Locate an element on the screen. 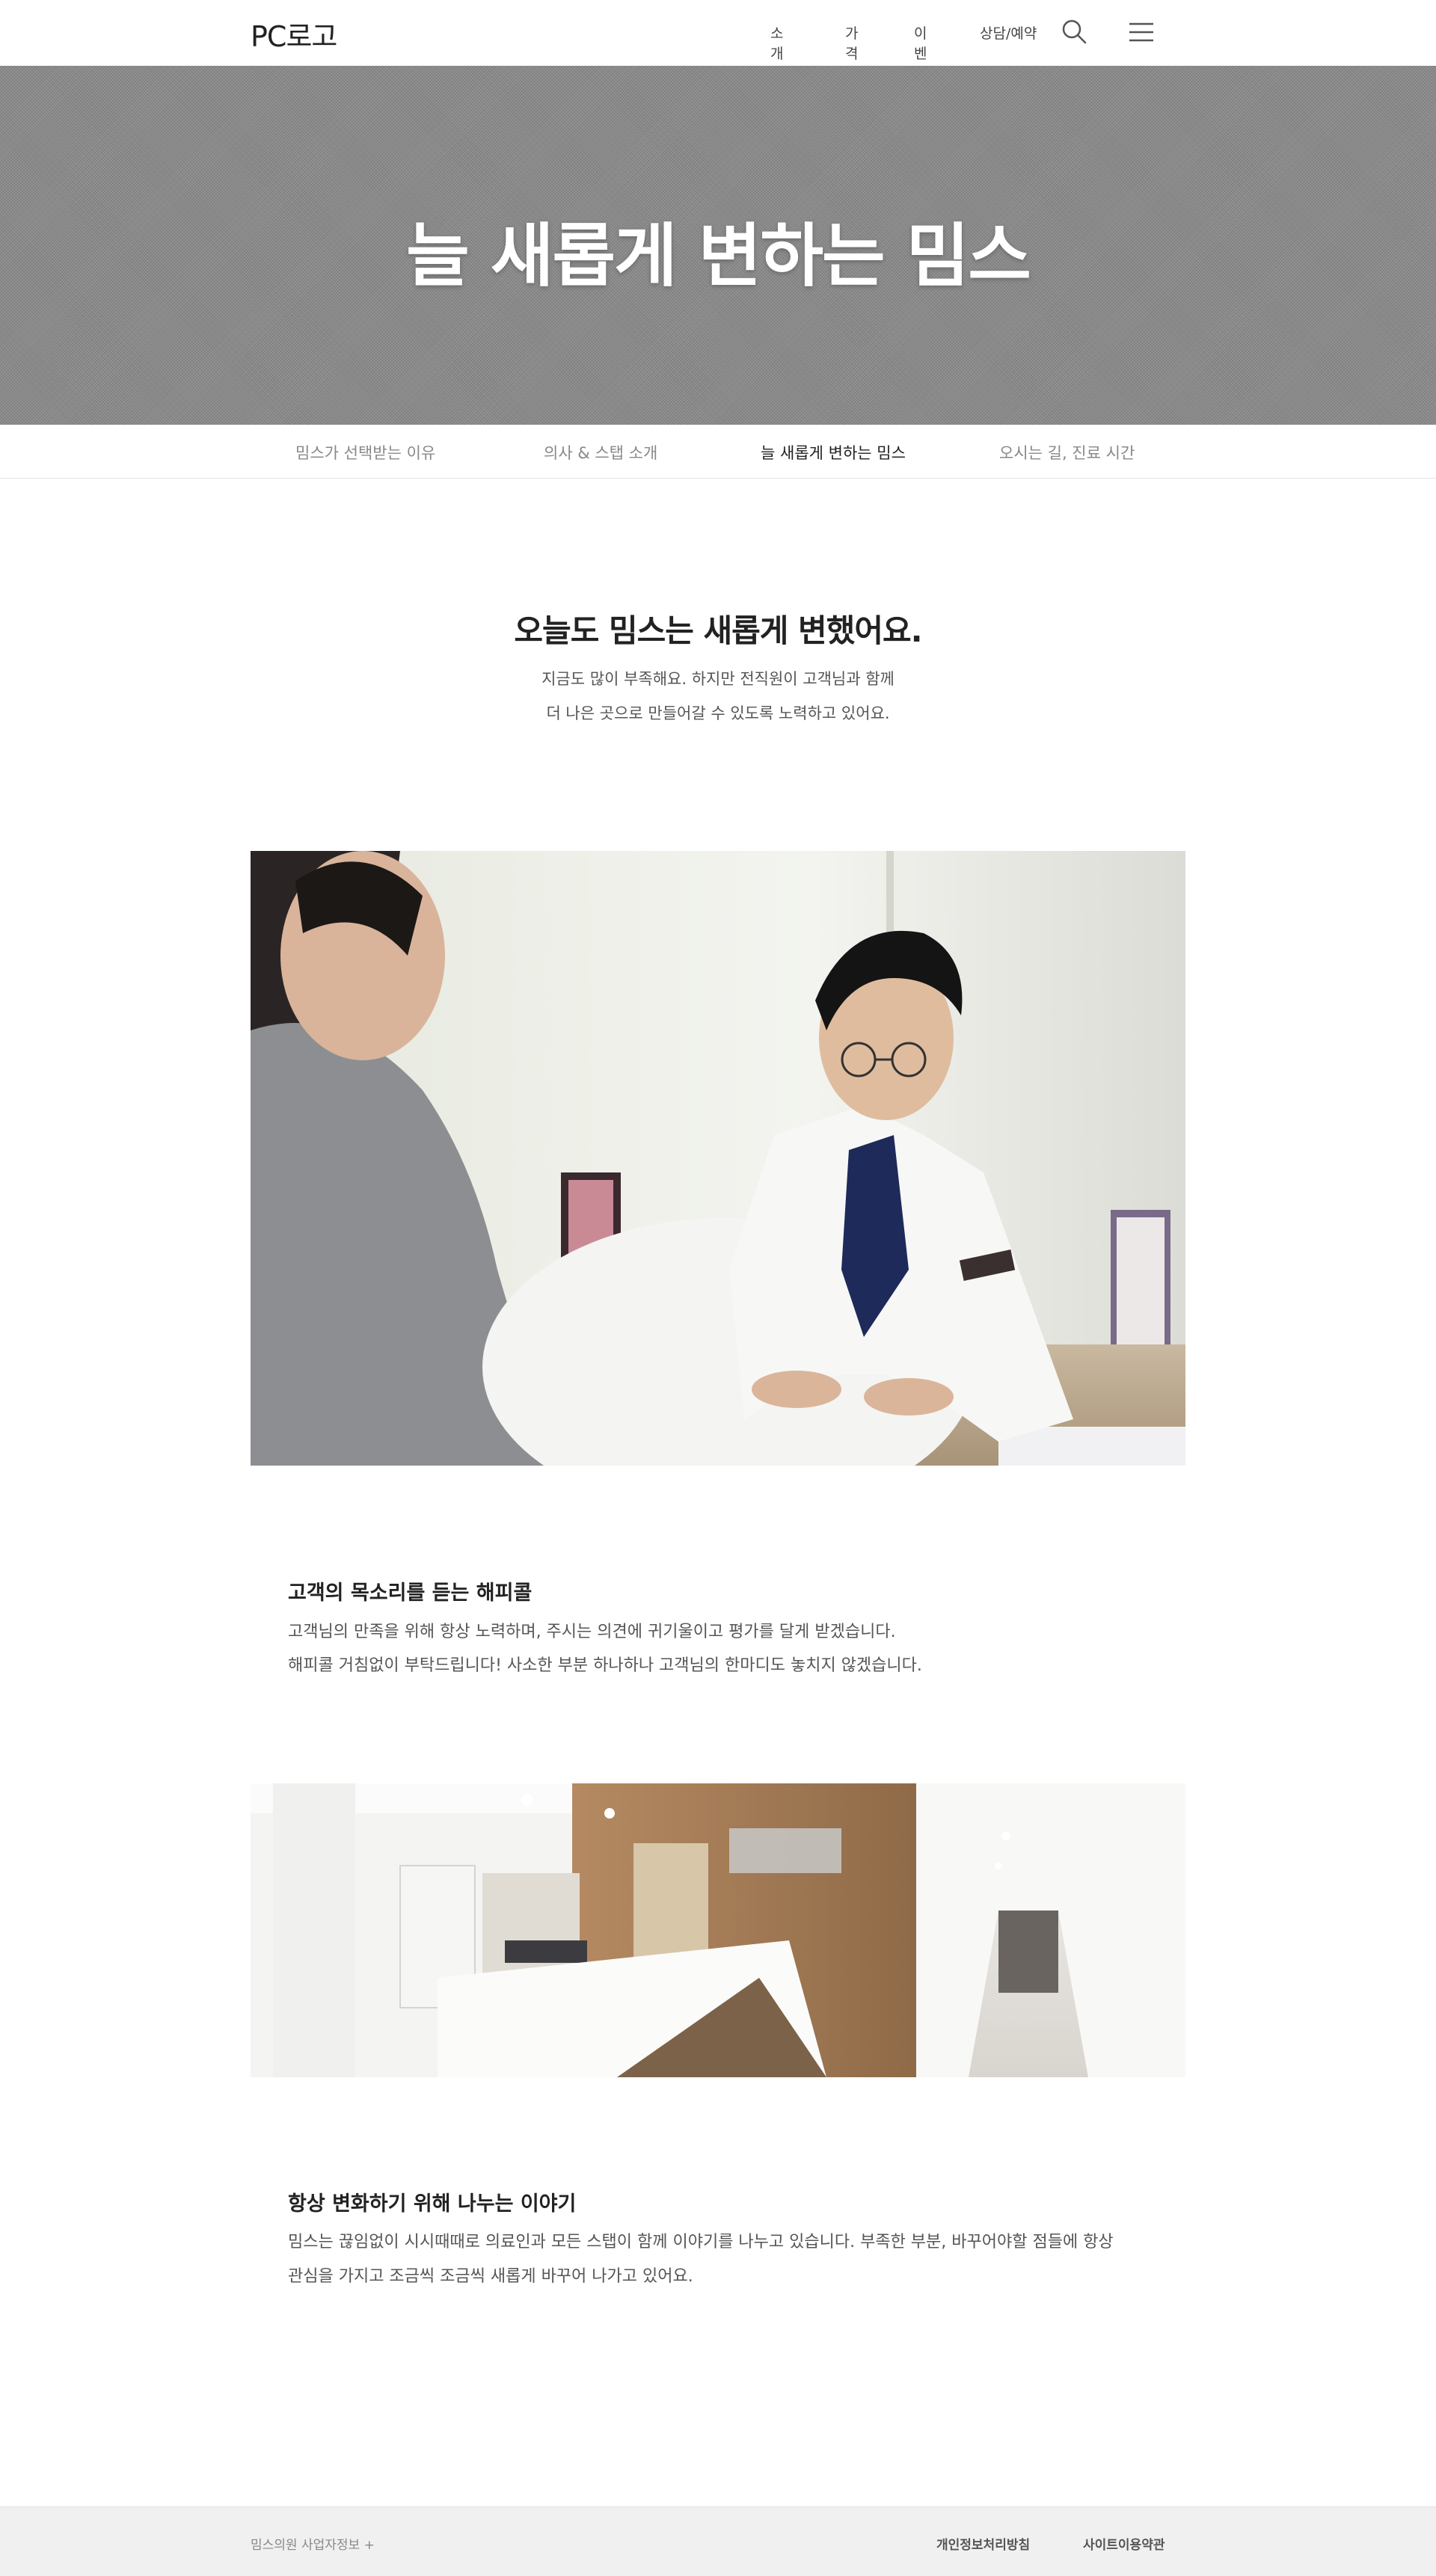  site-footer: 밈스의원 사업자정보 + 개인정보처리방침 사이트이용약관 is located at coordinates (718, 2541).